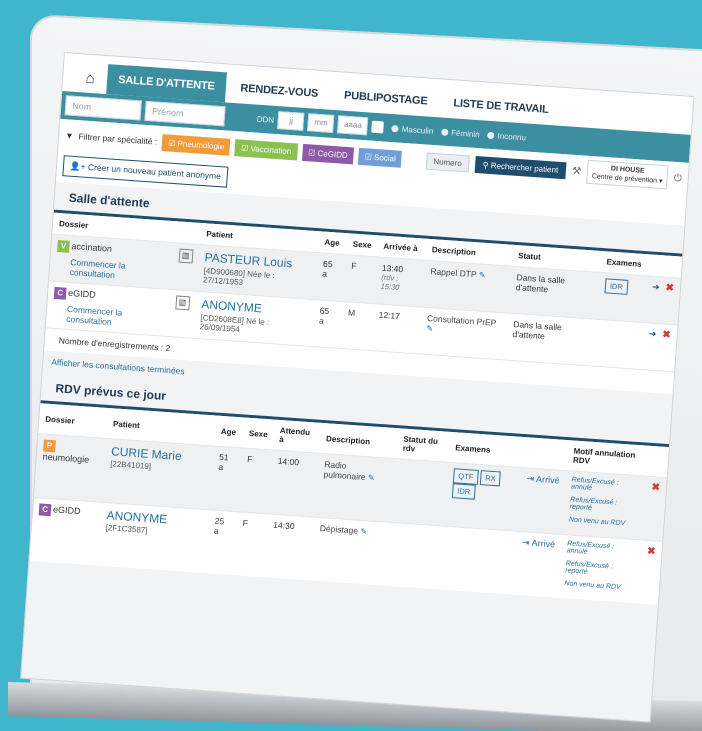  What do you see at coordinates (396, 328) in the screenshot?
I see `arrival-cell: 12:17` at bounding box center [396, 328].